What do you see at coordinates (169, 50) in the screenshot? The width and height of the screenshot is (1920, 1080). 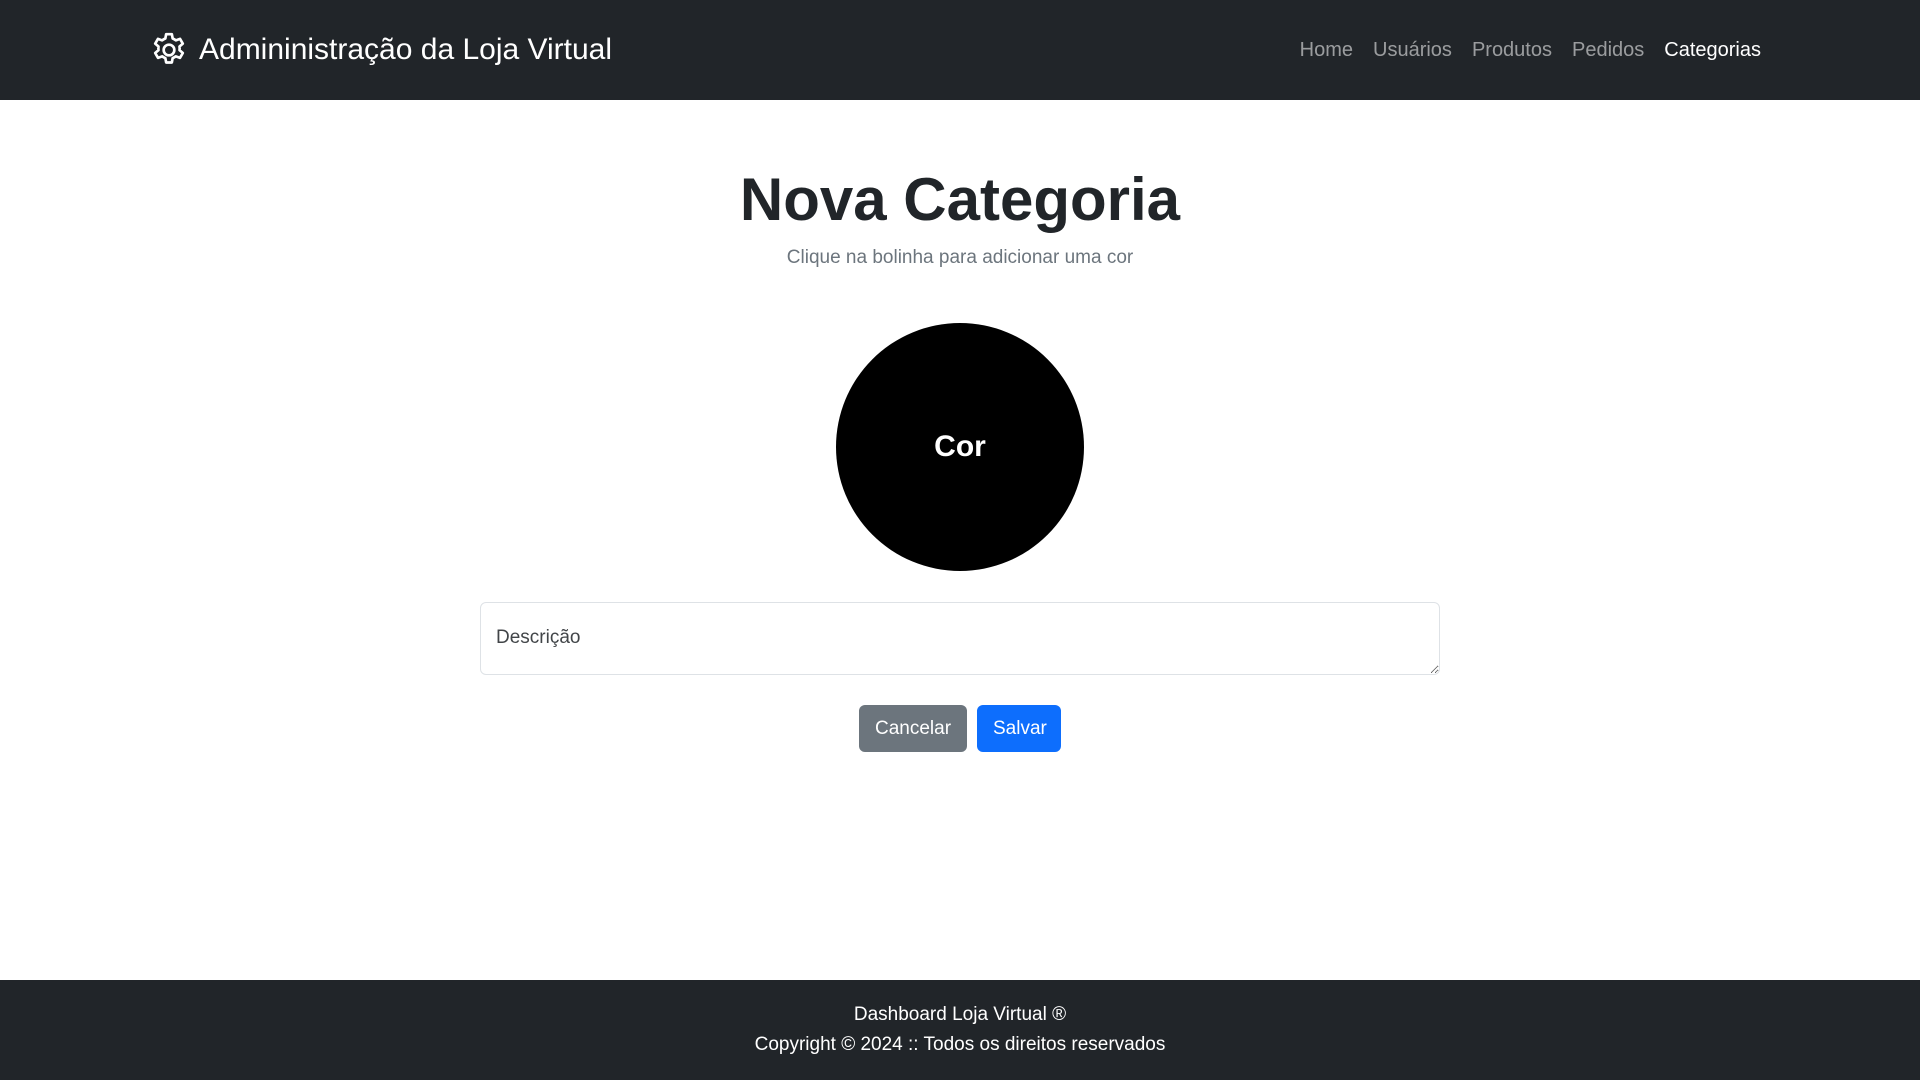 I see `gear-icon` at bounding box center [169, 50].